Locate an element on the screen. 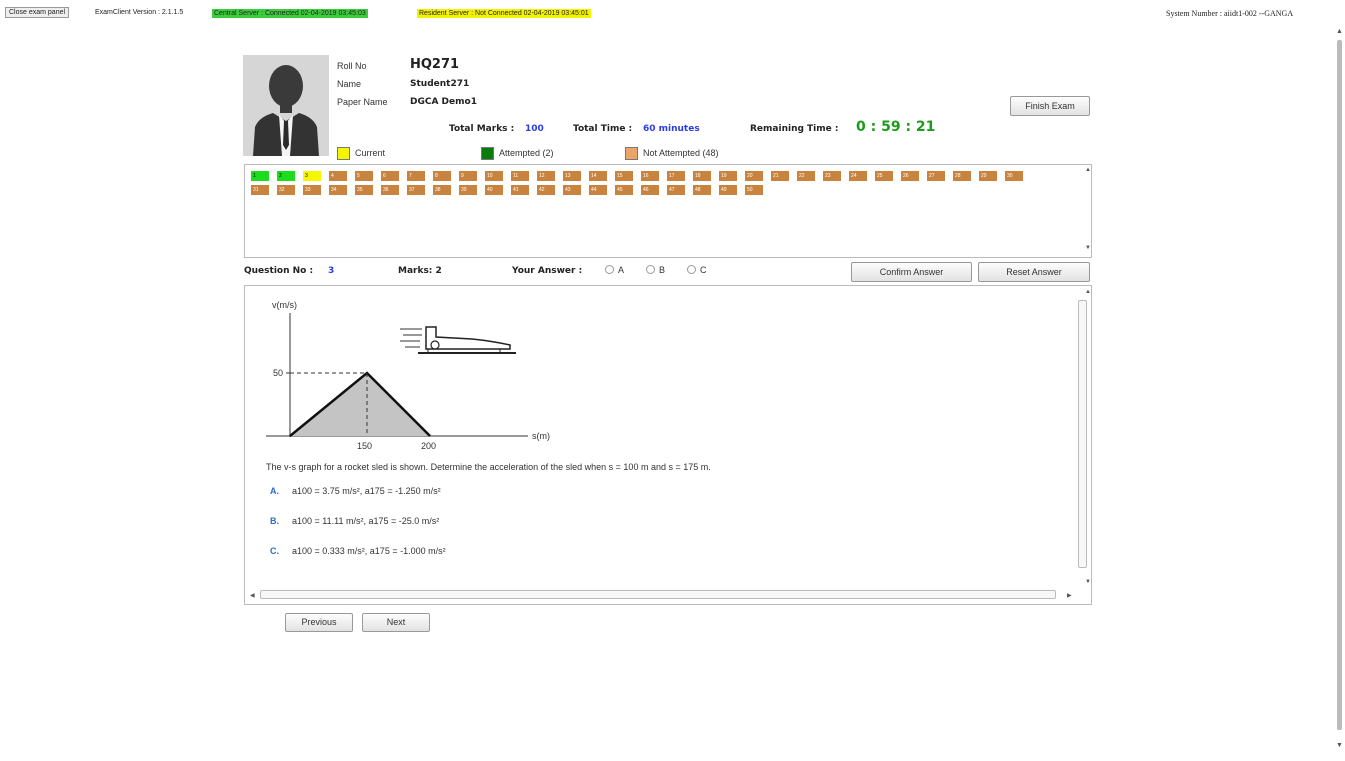 This screenshot has height=761, width=1345. question-palette-button-20: 20 is located at coordinates (754, 176).